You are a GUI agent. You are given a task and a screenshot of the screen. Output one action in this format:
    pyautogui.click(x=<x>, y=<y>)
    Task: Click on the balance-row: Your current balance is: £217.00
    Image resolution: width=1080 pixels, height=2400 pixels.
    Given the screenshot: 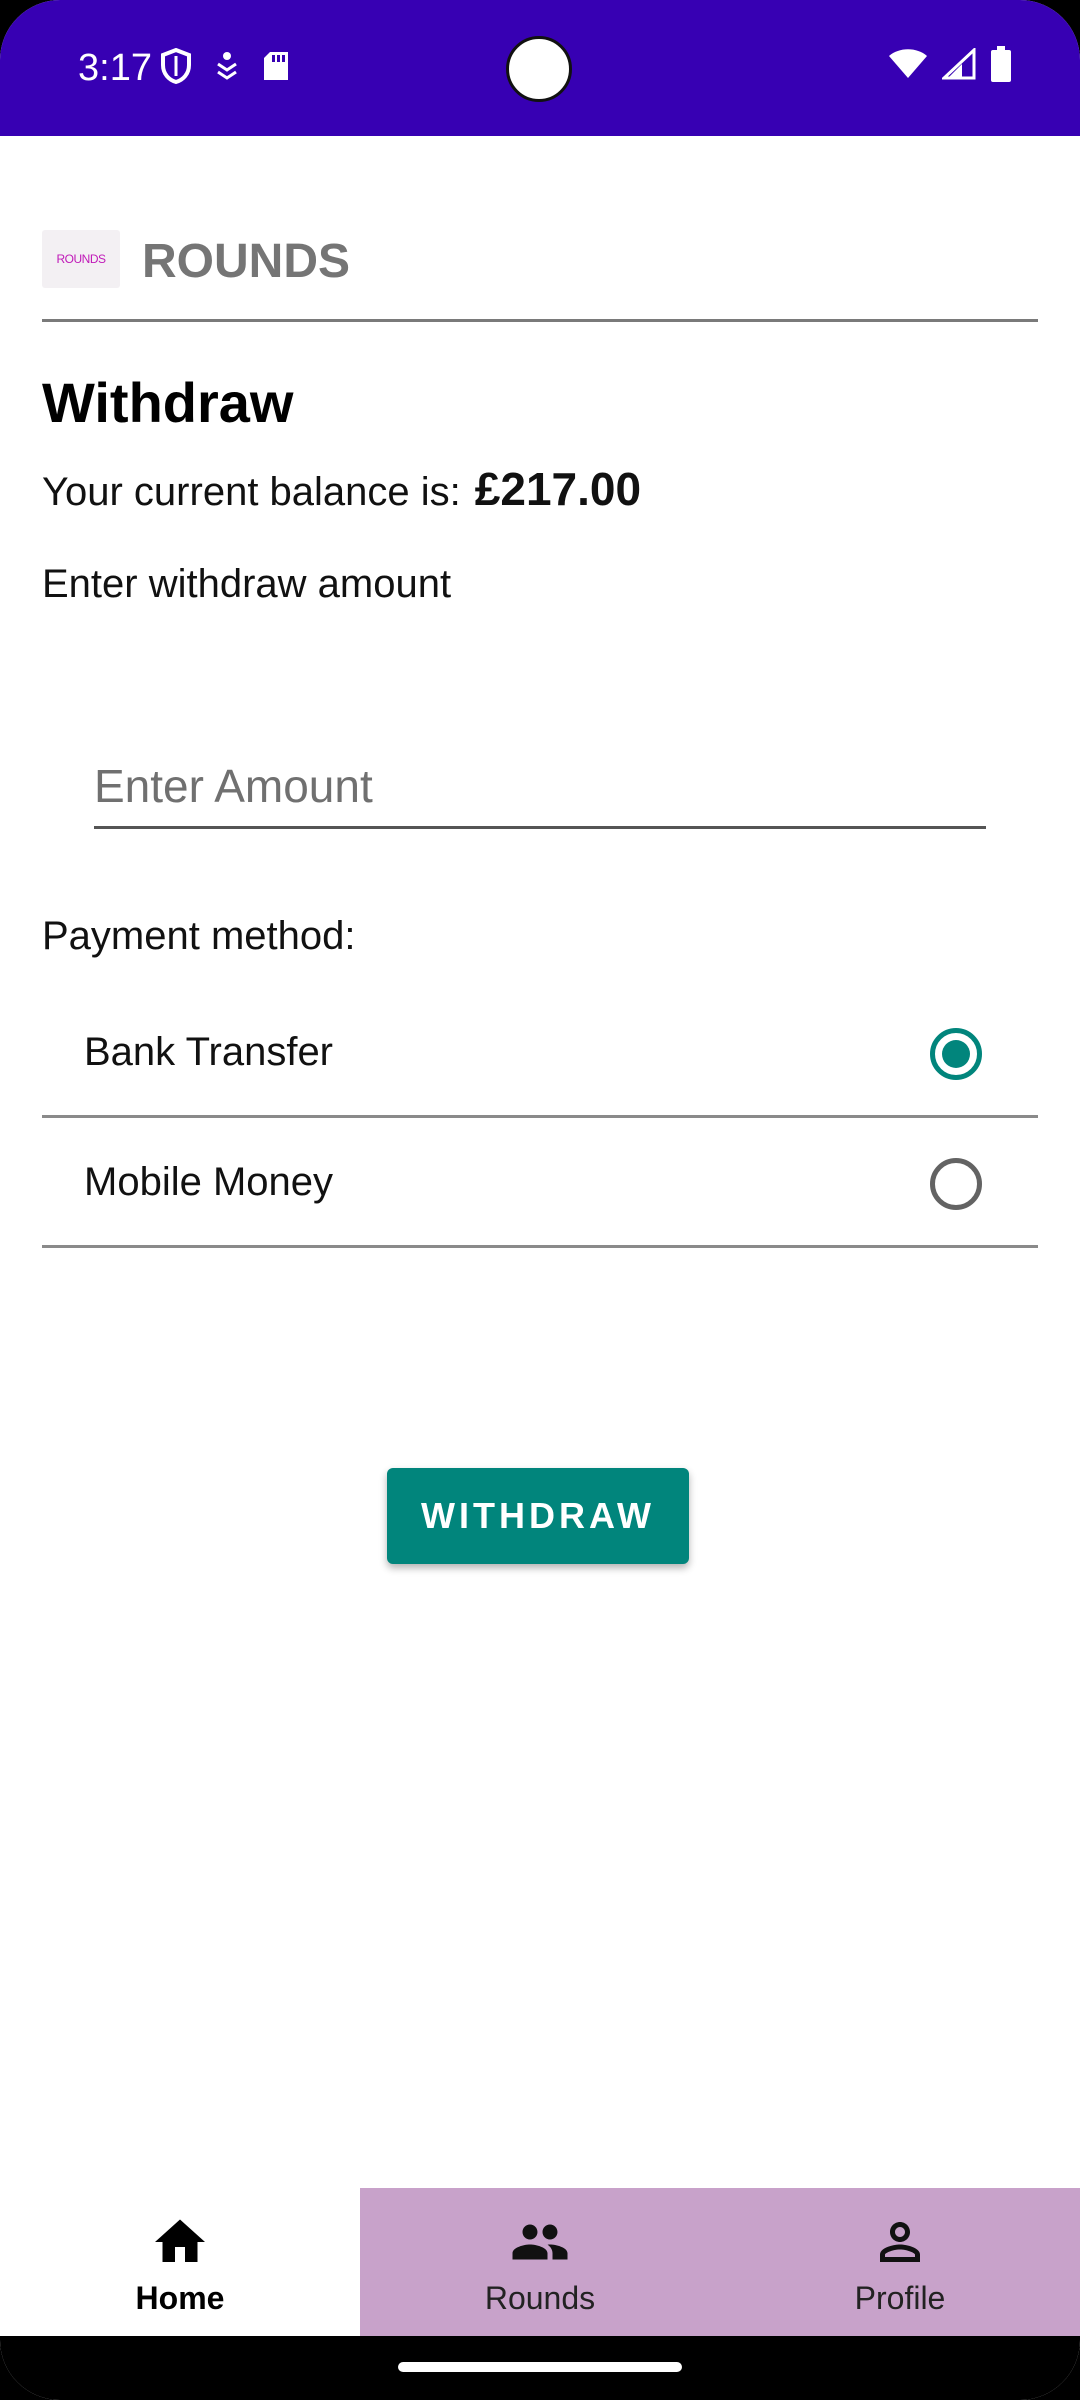 What is the action you would take?
    pyautogui.click(x=341, y=489)
    